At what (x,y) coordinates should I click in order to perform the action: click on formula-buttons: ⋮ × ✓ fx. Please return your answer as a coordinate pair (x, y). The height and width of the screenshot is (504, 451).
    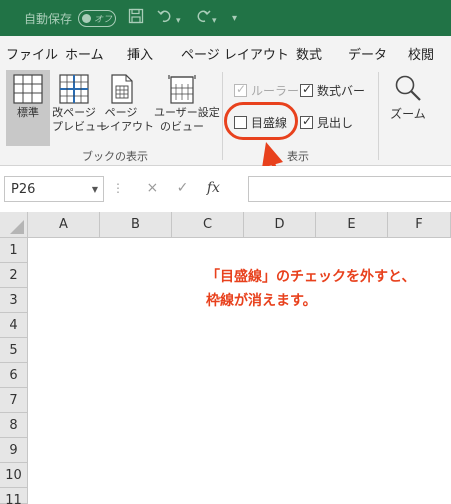
    Looking at the image, I should click on (166, 188).